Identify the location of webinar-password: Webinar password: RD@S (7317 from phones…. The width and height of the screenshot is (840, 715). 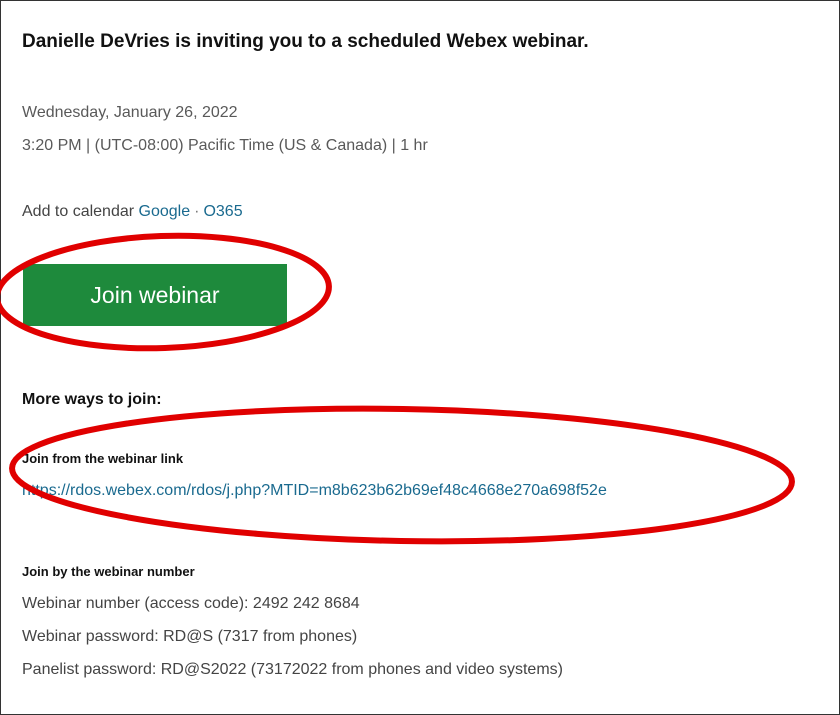
(190, 636).